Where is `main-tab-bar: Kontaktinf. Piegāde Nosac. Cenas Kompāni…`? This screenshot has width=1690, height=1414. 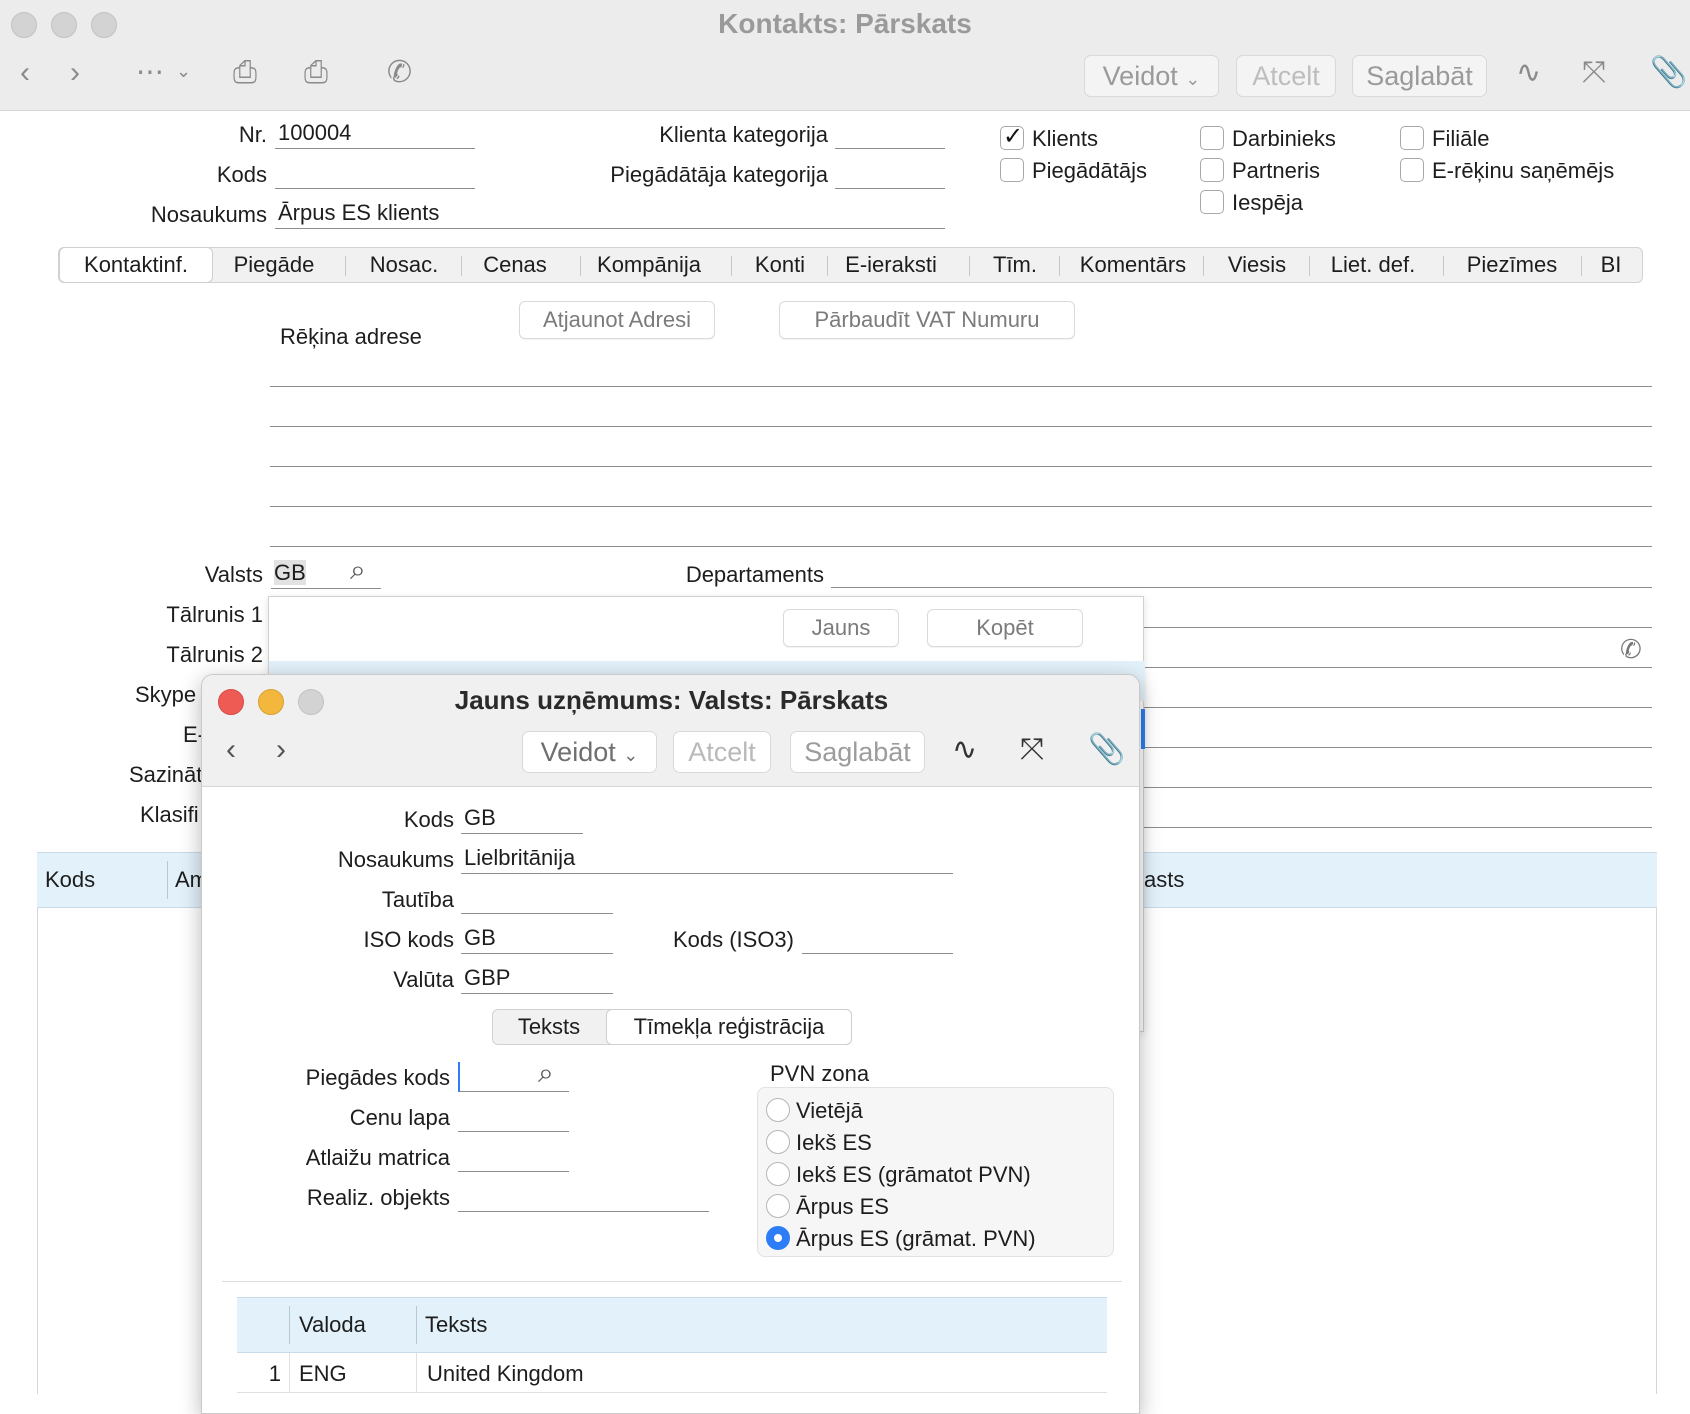
main-tab-bar: Kontaktinf. Piegāde Nosac. Cenas Kompāni… is located at coordinates (850, 265).